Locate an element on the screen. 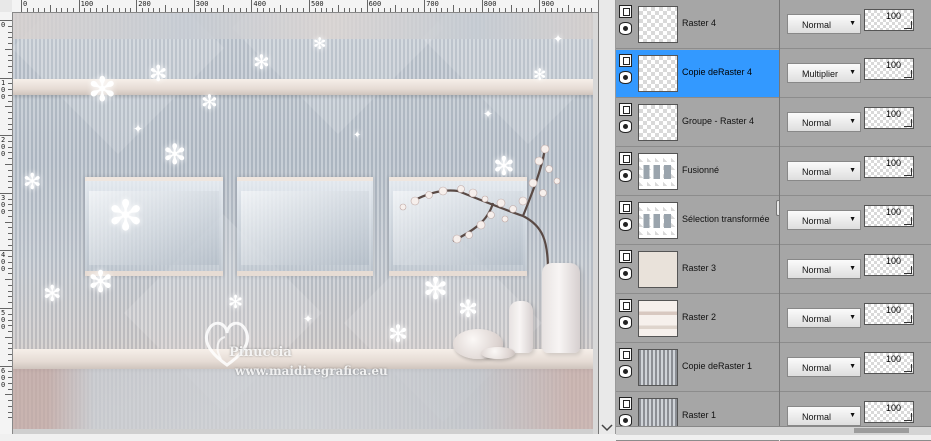 Image resolution: width=931 pixels, height=441 pixels. ruler-label: 0 is located at coordinates (25, 4).